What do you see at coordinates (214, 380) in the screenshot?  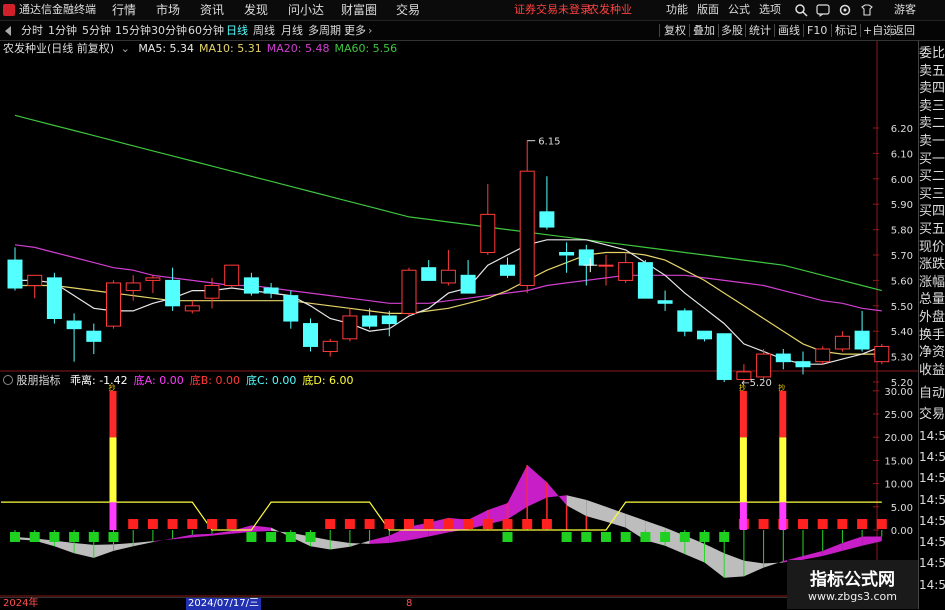 I see `indicator-field: 底B: 0.00` at bounding box center [214, 380].